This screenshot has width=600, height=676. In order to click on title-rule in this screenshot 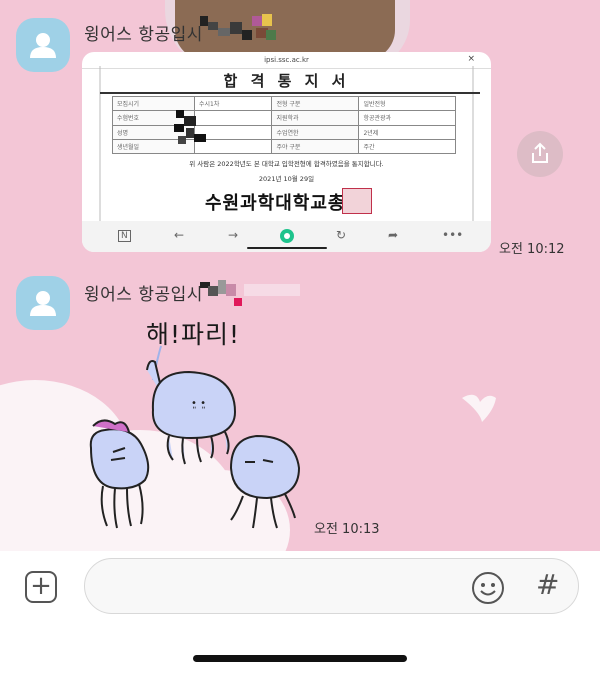, I will do `click(290, 93)`.